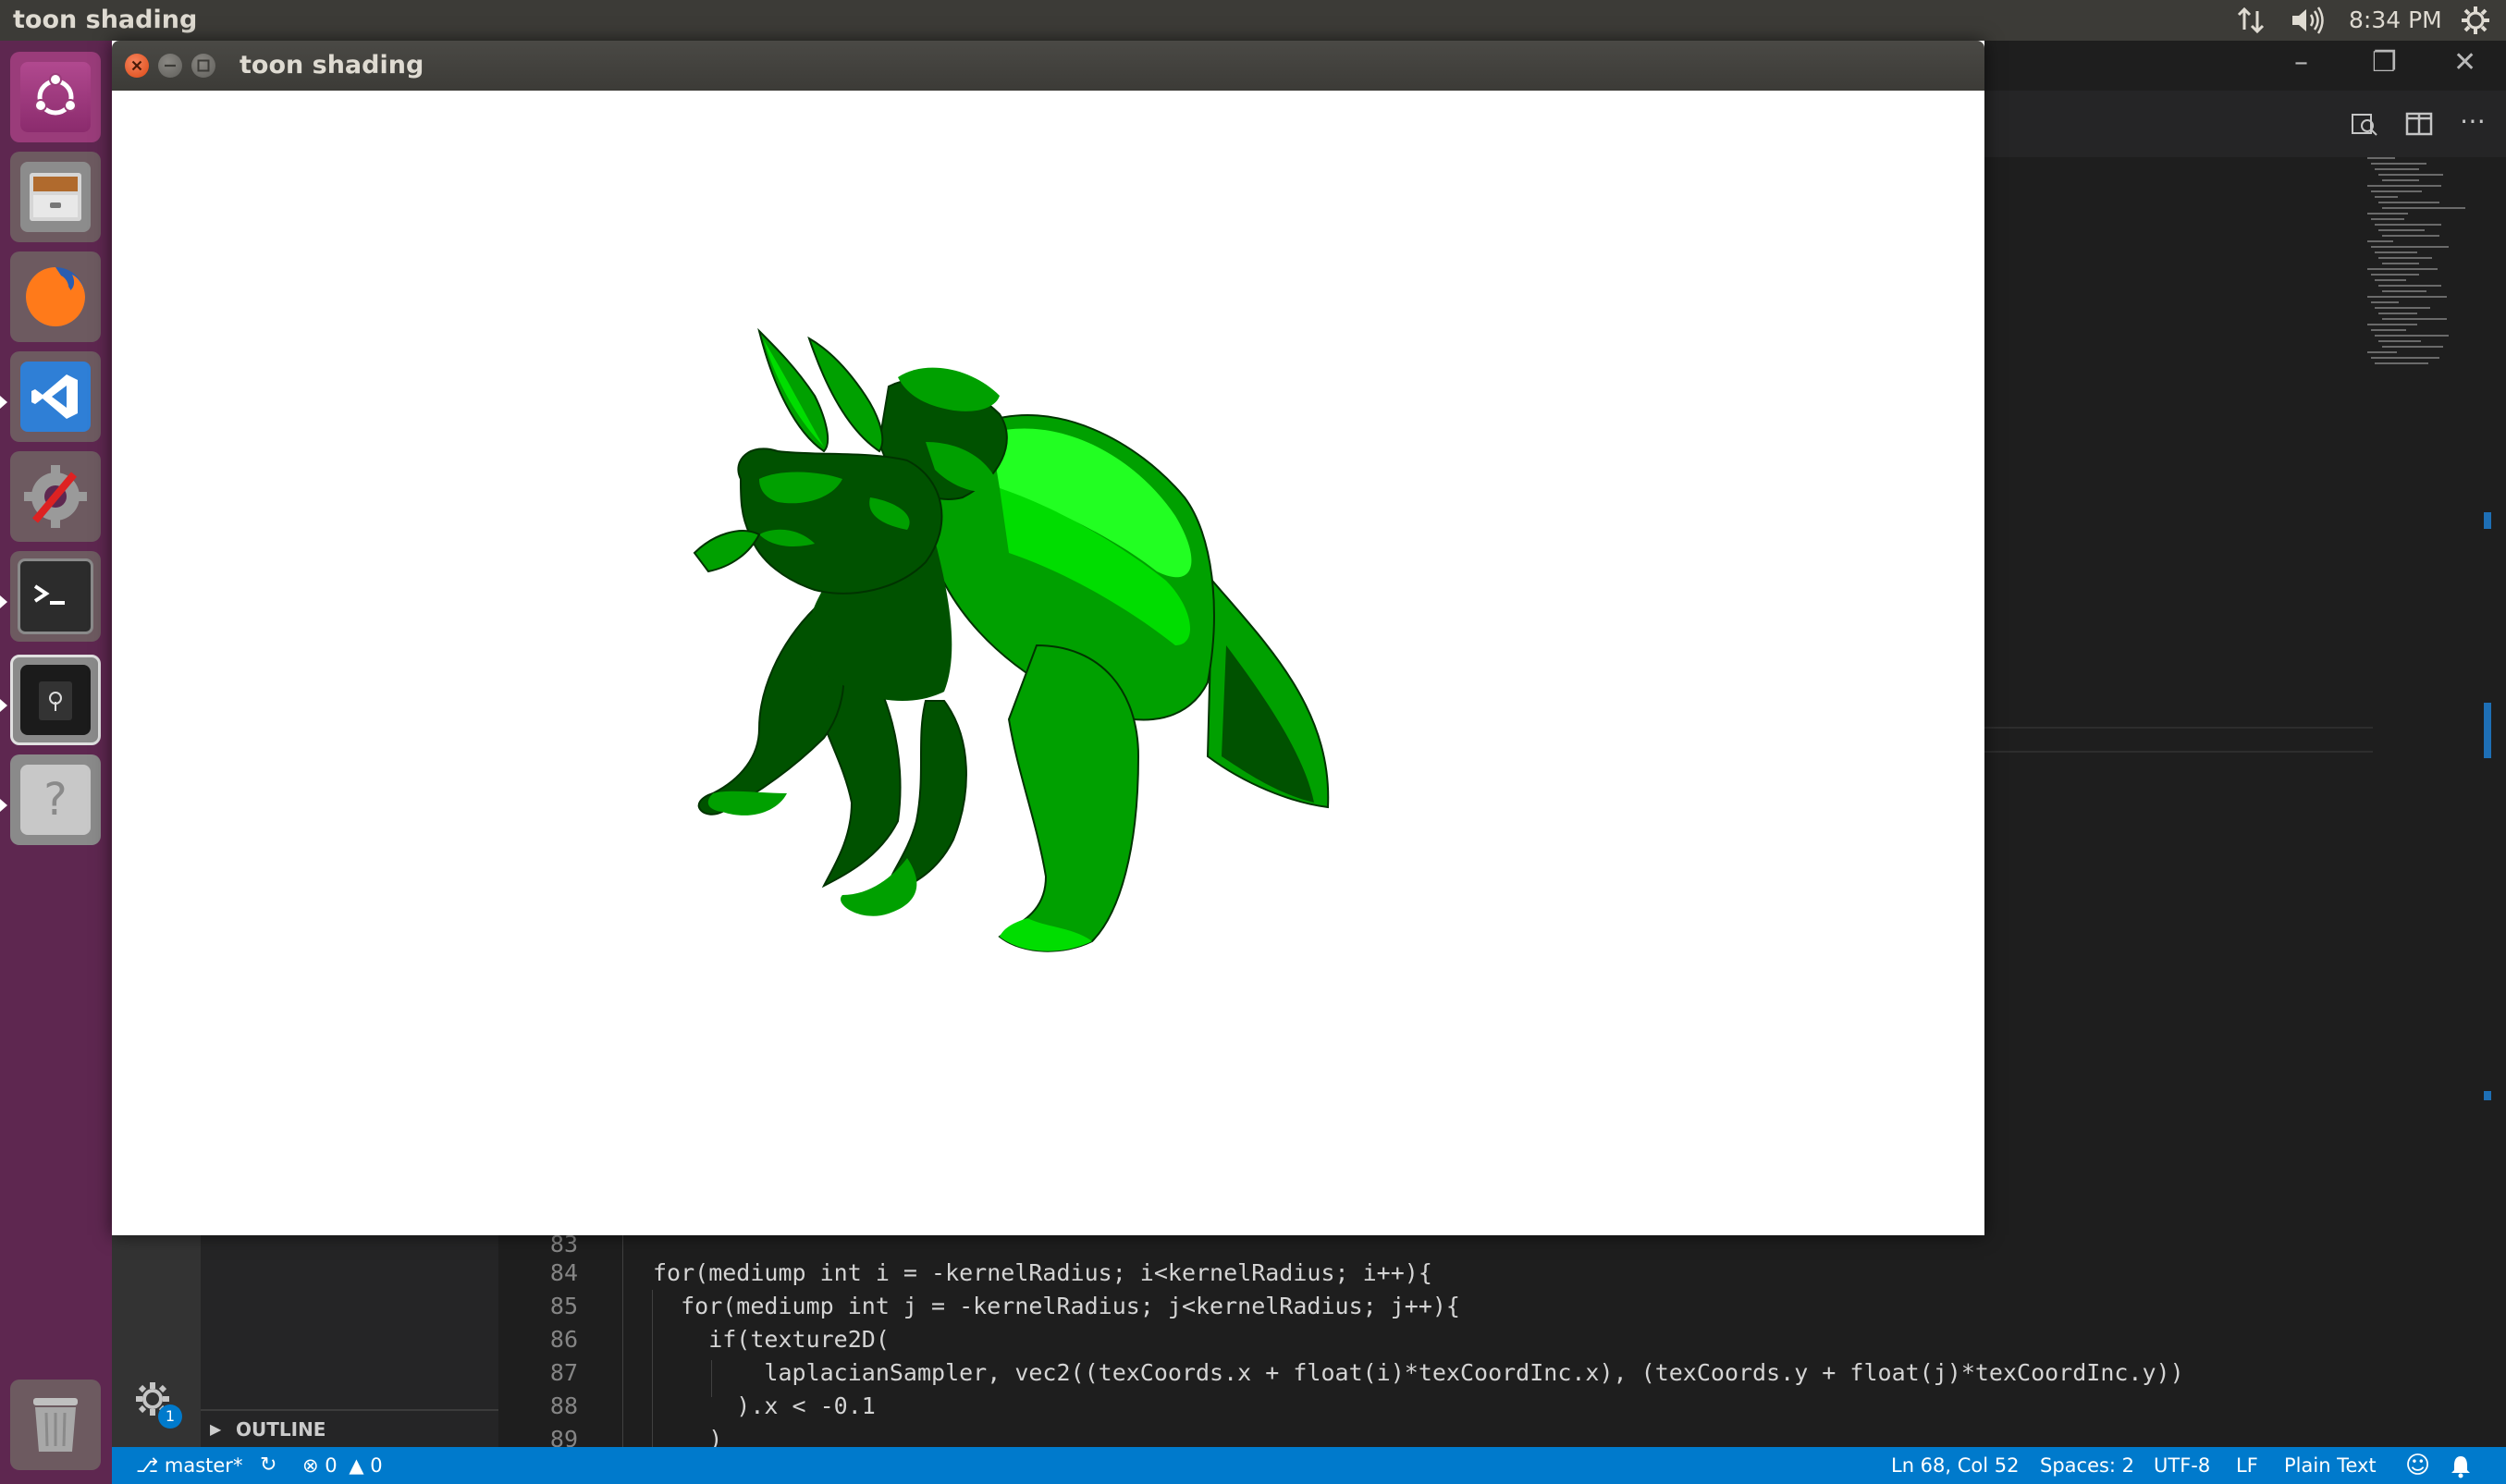  I want to click on activity-bar: 1, so click(156, 1340).